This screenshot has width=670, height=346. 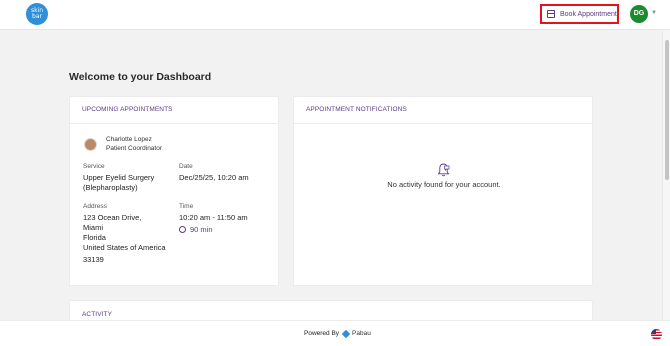 What do you see at coordinates (134, 148) in the screenshot?
I see `coordinator-role: Patient Coordinator` at bounding box center [134, 148].